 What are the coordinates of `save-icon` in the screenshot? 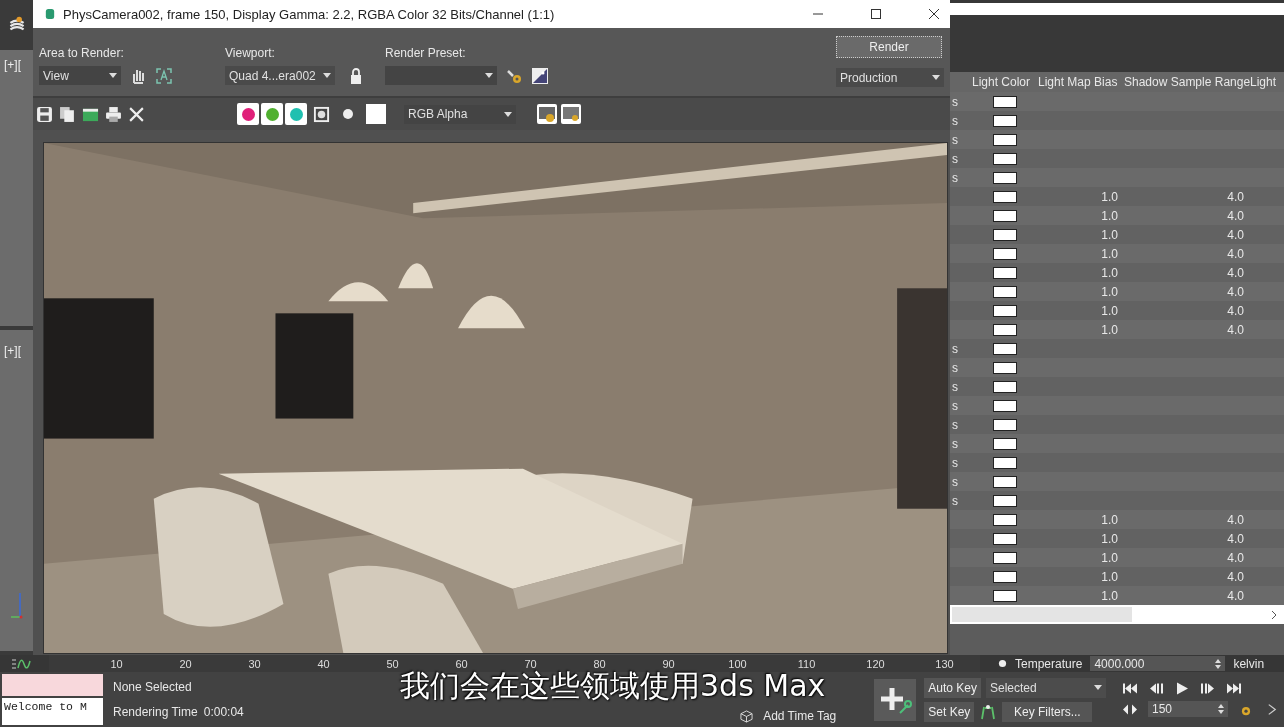 It's located at (44, 114).